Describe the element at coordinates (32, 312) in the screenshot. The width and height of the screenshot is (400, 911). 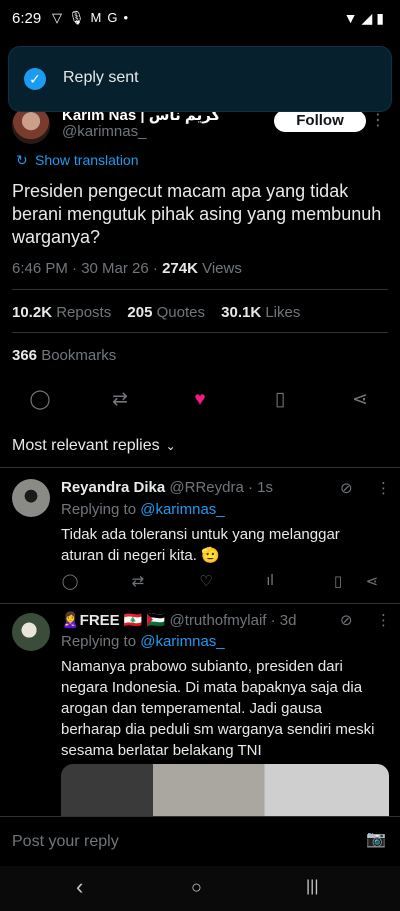
I see `reposts-count: 10.2K` at that location.